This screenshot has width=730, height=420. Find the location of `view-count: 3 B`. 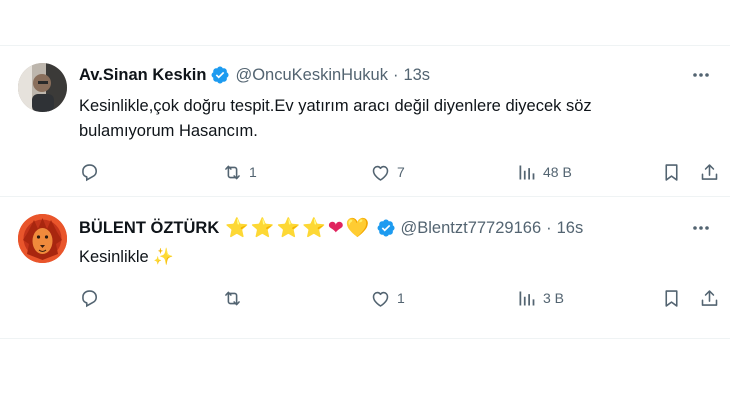

view-count: 3 B is located at coordinates (554, 298).